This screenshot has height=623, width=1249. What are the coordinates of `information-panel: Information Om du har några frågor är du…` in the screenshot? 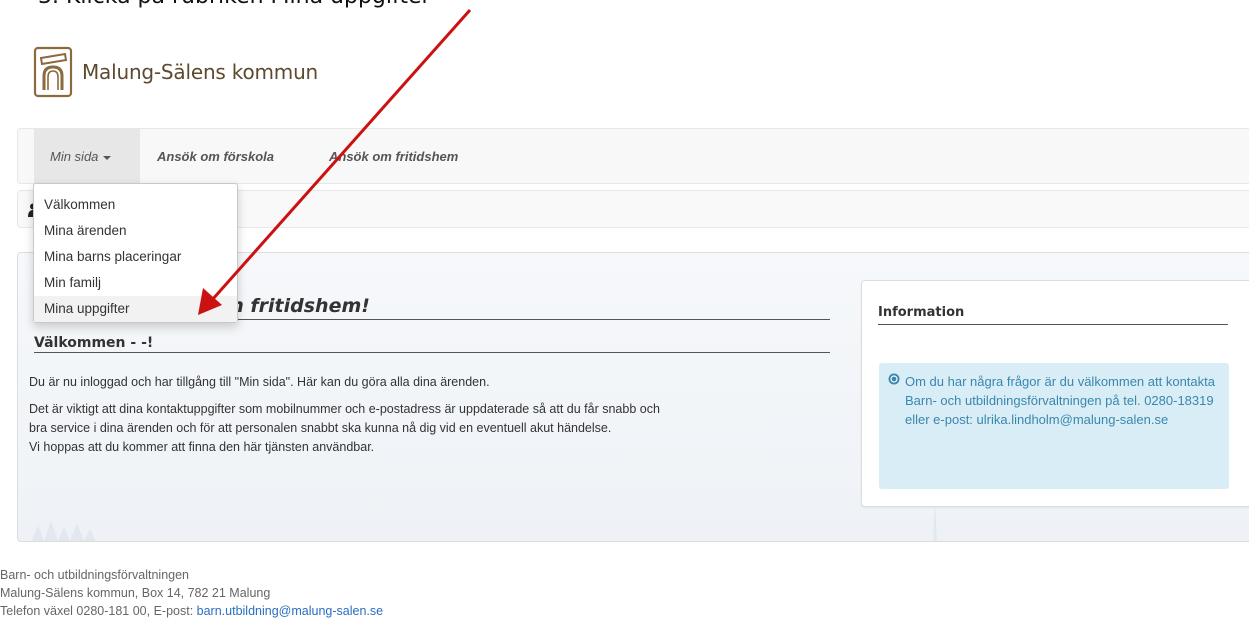 It's located at (1055, 393).